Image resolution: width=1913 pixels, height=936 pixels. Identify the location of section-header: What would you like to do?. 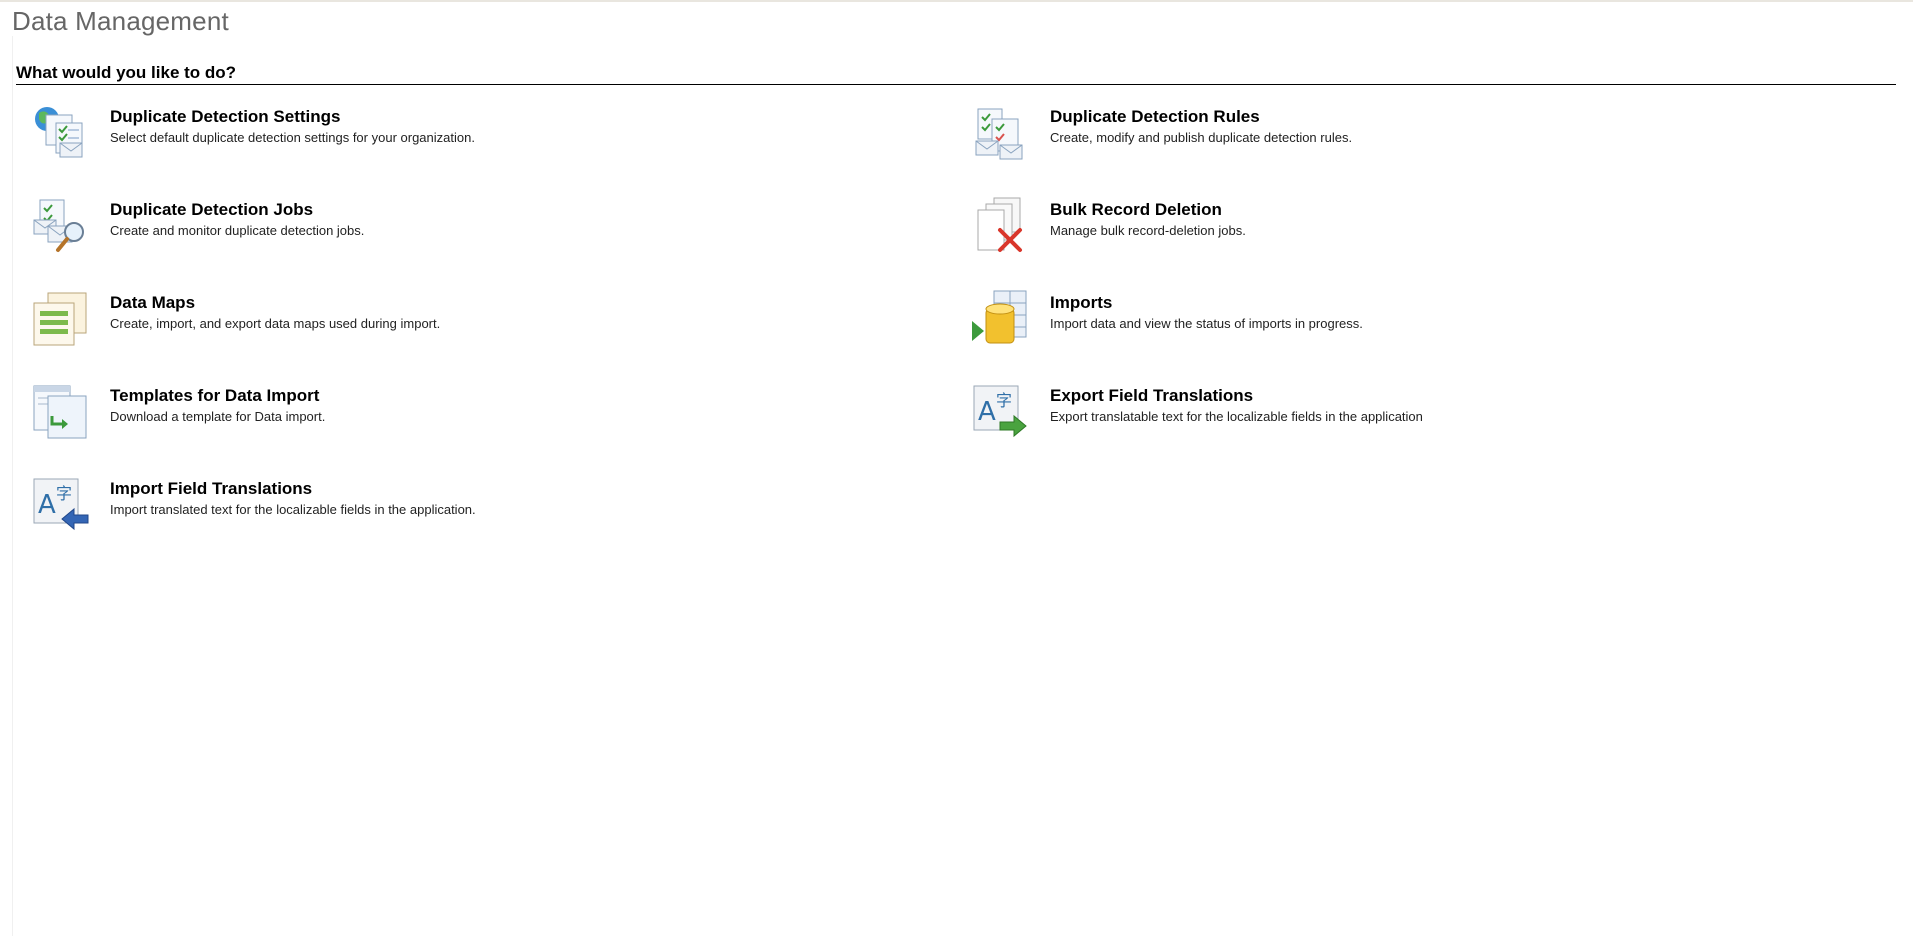
(956, 74).